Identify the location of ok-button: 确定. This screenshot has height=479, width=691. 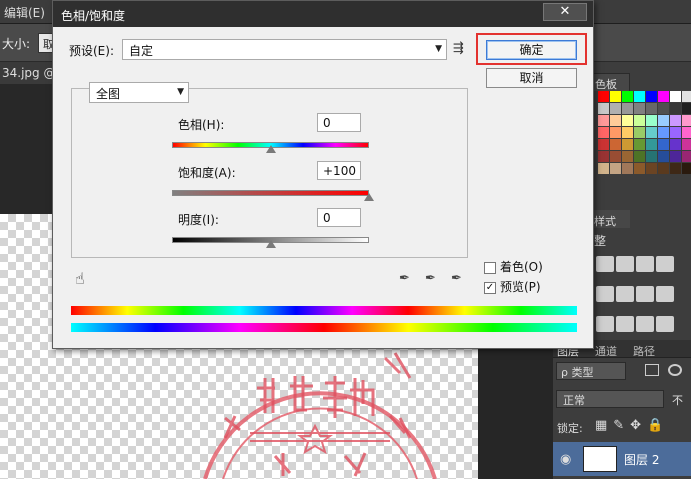
(531, 50).